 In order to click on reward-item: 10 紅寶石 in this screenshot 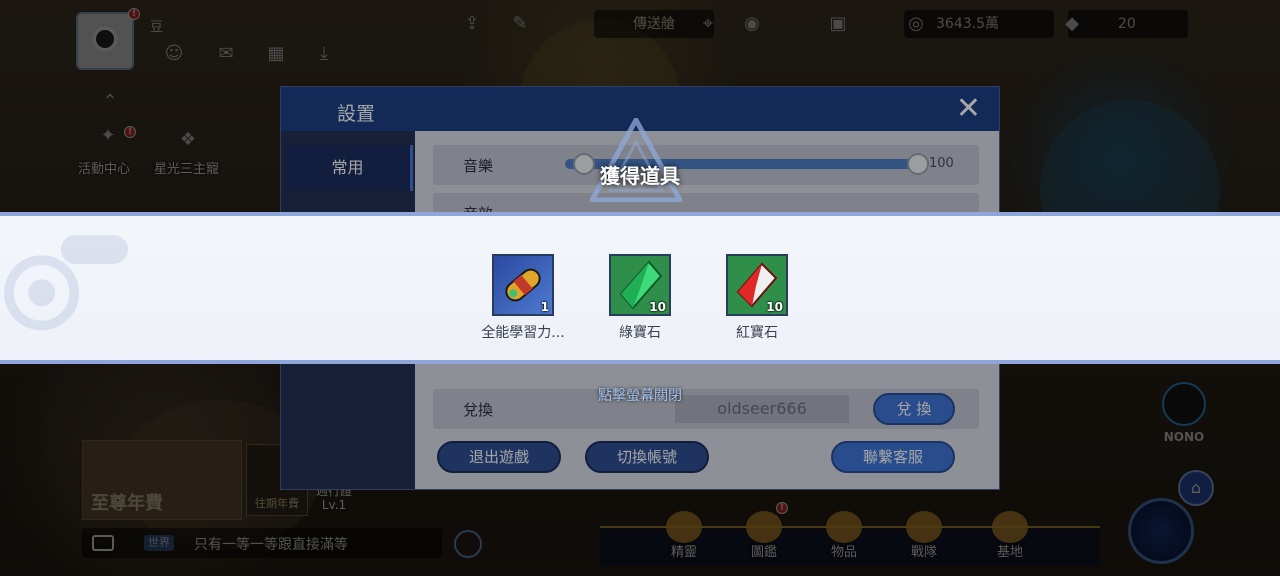, I will do `click(757, 298)`.